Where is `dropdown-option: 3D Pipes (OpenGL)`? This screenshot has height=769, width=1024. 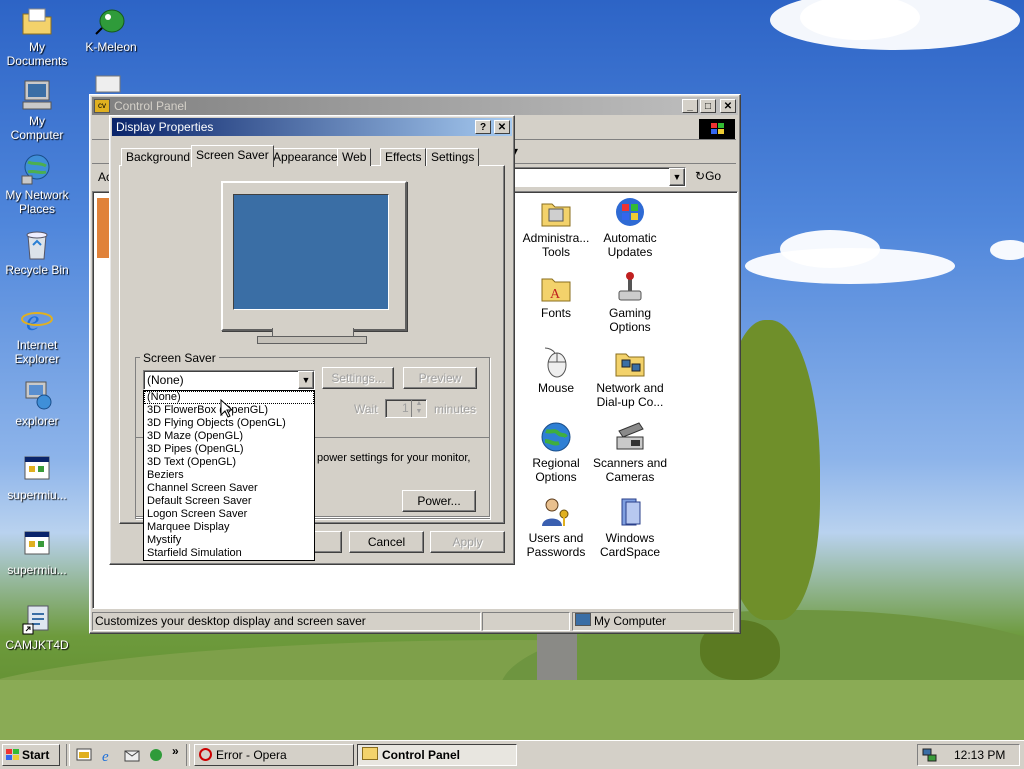
dropdown-option: 3D Pipes (OpenGL) is located at coordinates (229, 449).